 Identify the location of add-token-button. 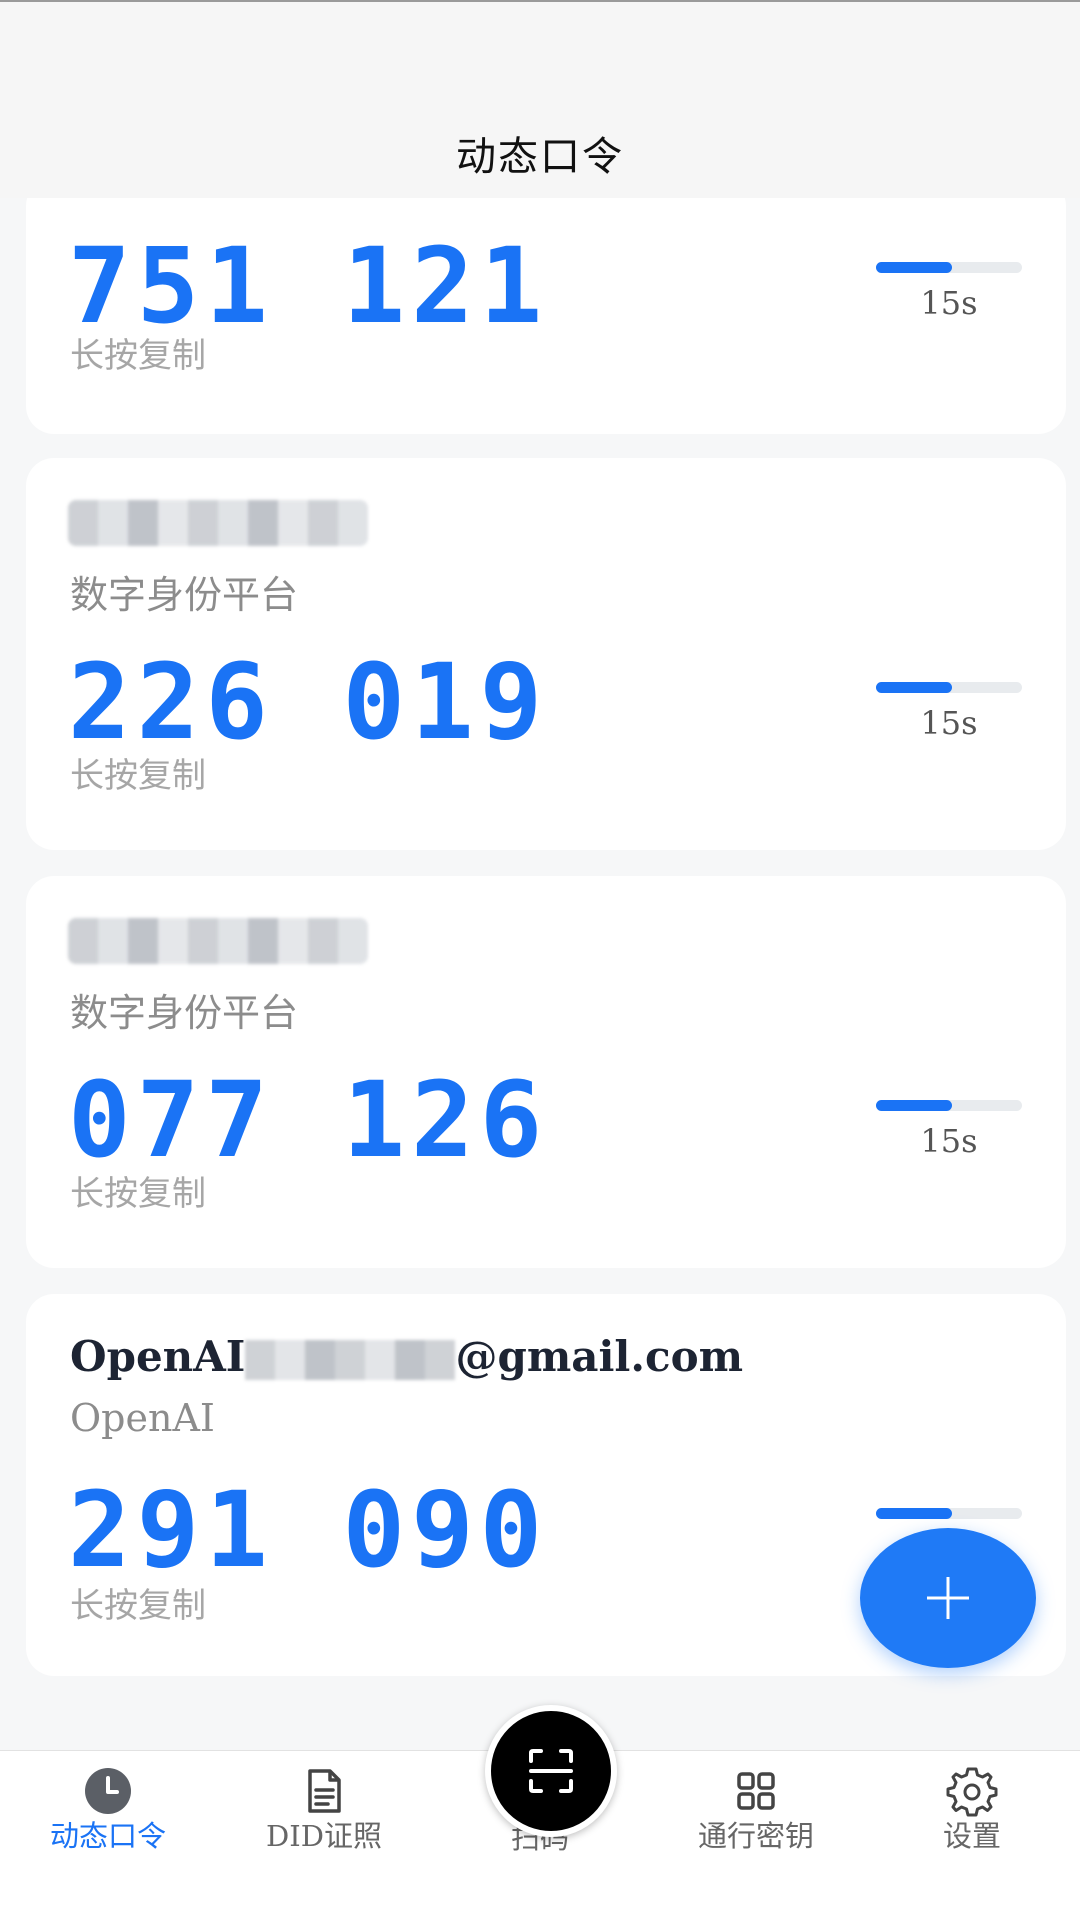
(948, 1598).